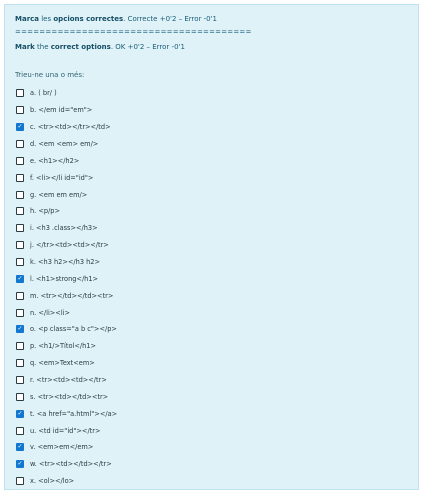 Image resolution: width=423 pixels, height=504 pixels. I want to click on answer-option: c. <tr><td></tr></td>, so click(211, 127).